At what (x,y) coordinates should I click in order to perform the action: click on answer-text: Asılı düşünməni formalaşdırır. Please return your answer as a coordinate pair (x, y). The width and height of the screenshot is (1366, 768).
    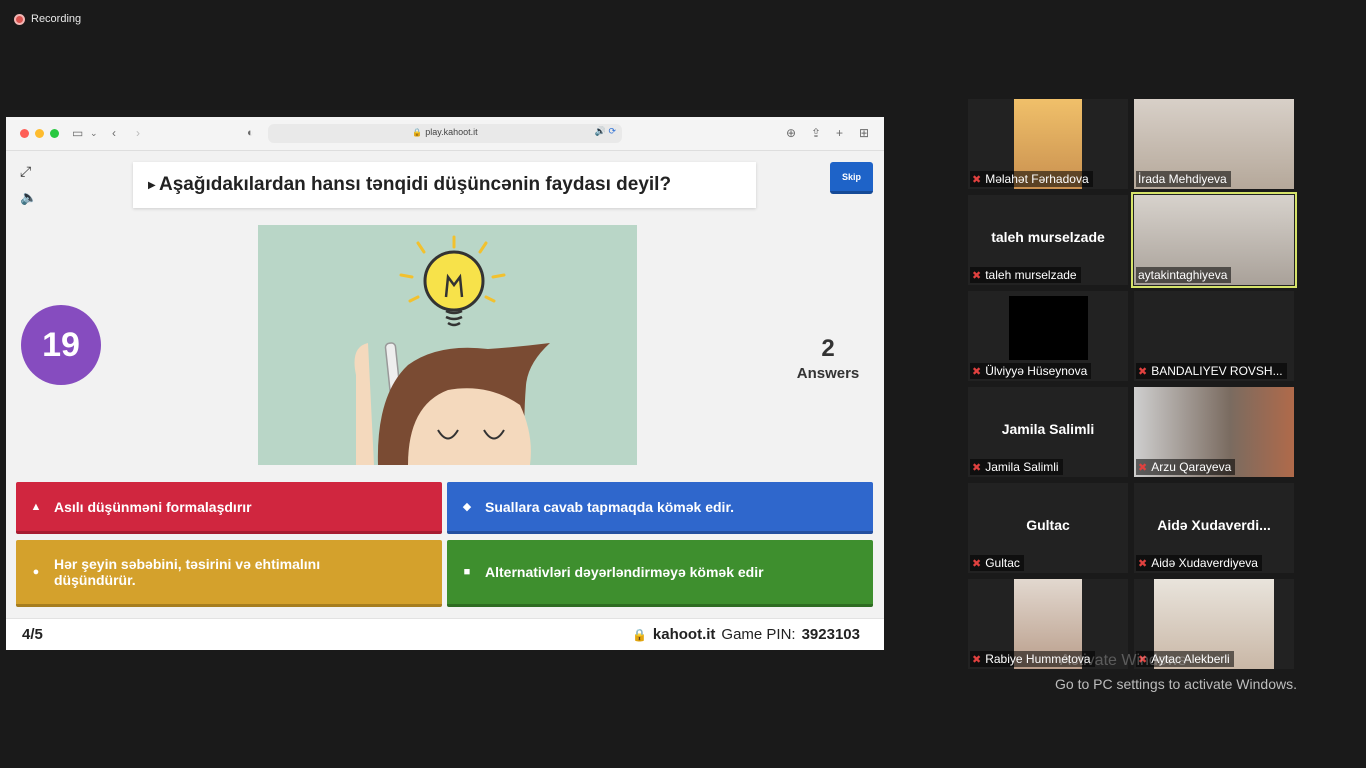
    Looking at the image, I should click on (153, 506).